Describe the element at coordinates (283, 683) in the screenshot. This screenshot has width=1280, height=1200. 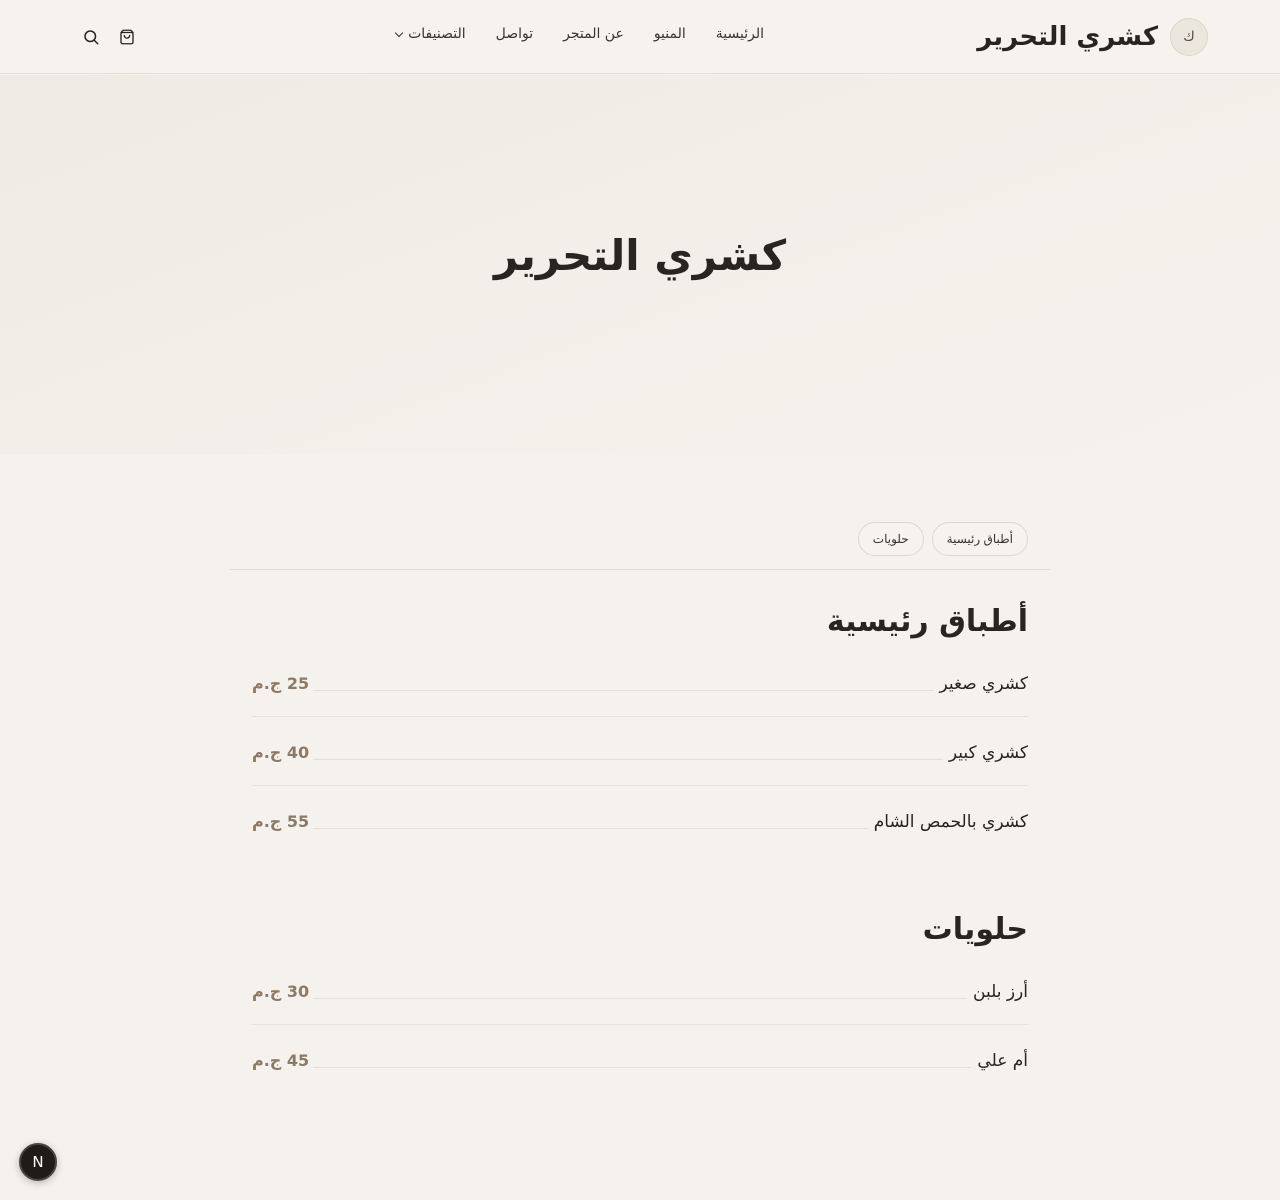
I see `menu-item-price: 25 ج.م` at that location.